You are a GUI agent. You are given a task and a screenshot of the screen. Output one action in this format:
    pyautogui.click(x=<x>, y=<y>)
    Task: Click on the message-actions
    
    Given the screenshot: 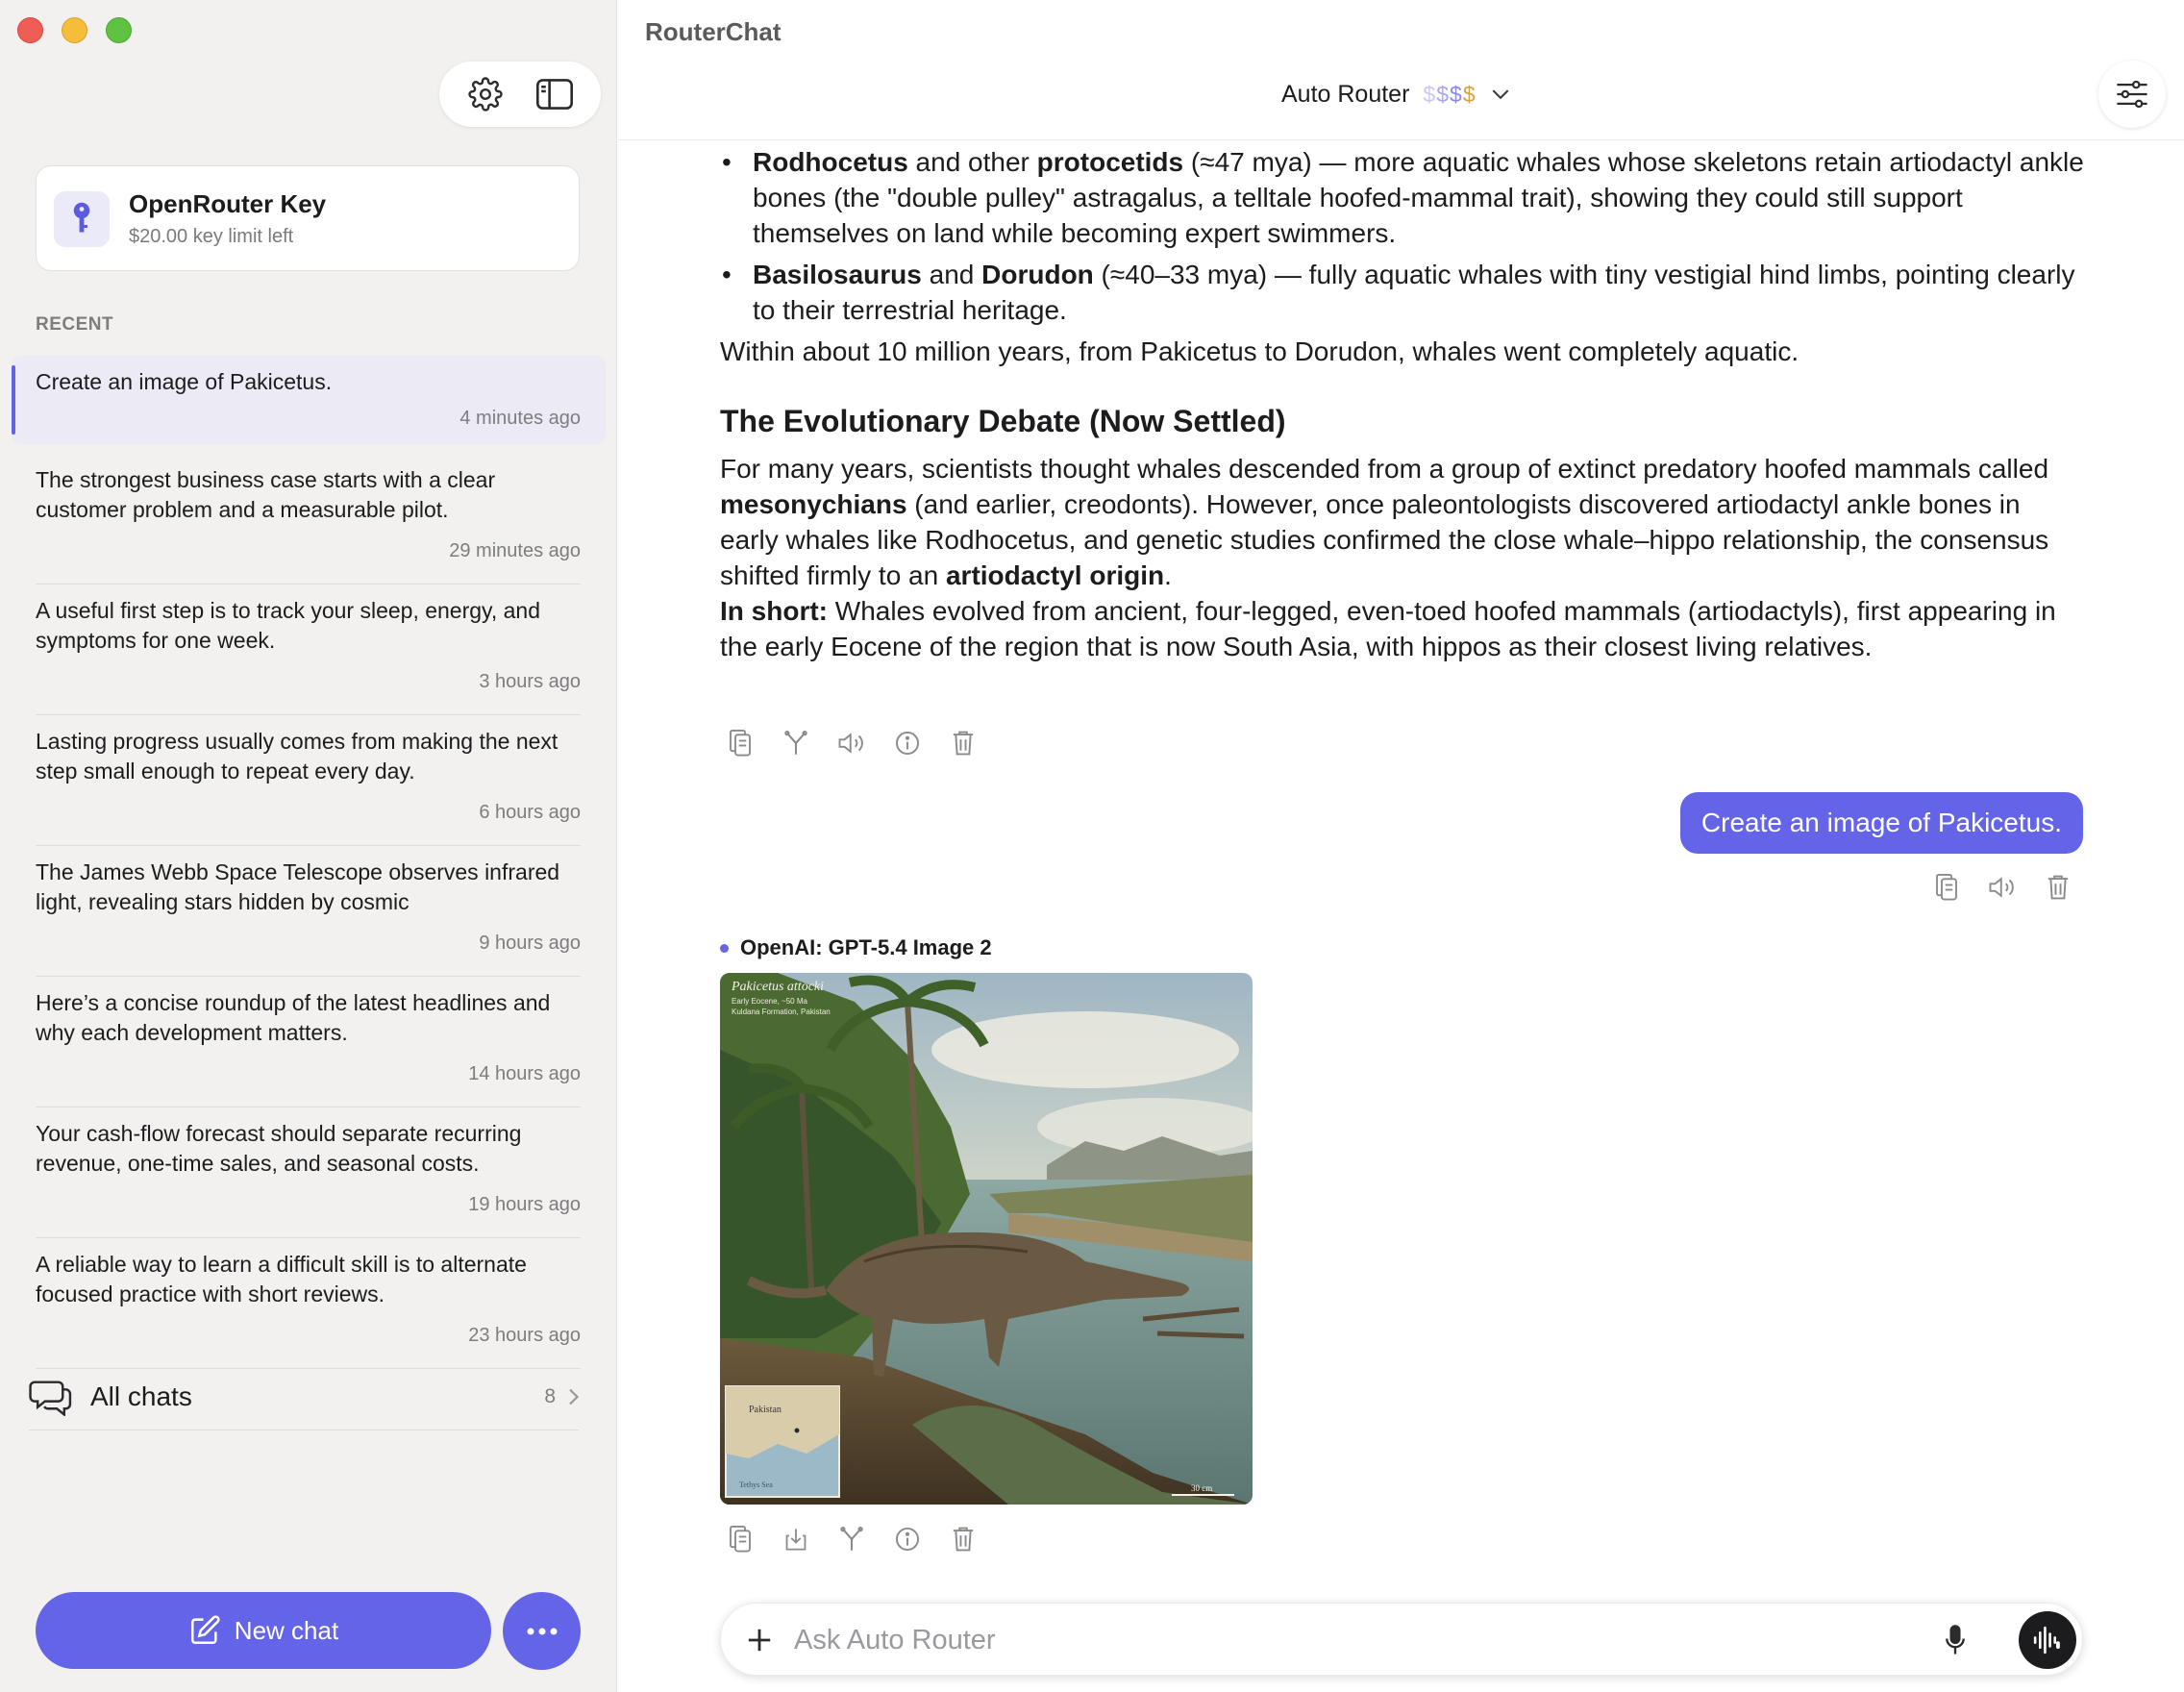 What is the action you would take?
    pyautogui.click(x=852, y=743)
    